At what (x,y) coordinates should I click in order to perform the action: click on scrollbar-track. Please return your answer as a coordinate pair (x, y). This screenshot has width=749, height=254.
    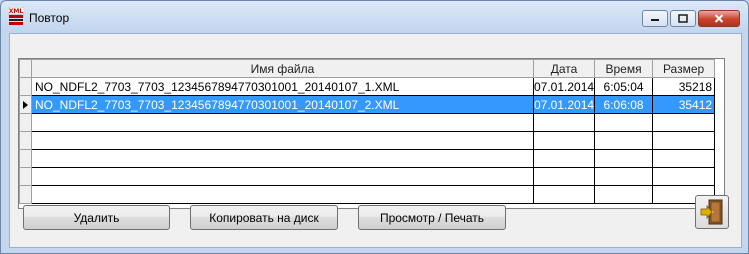
    Looking at the image, I should click on (724, 133).